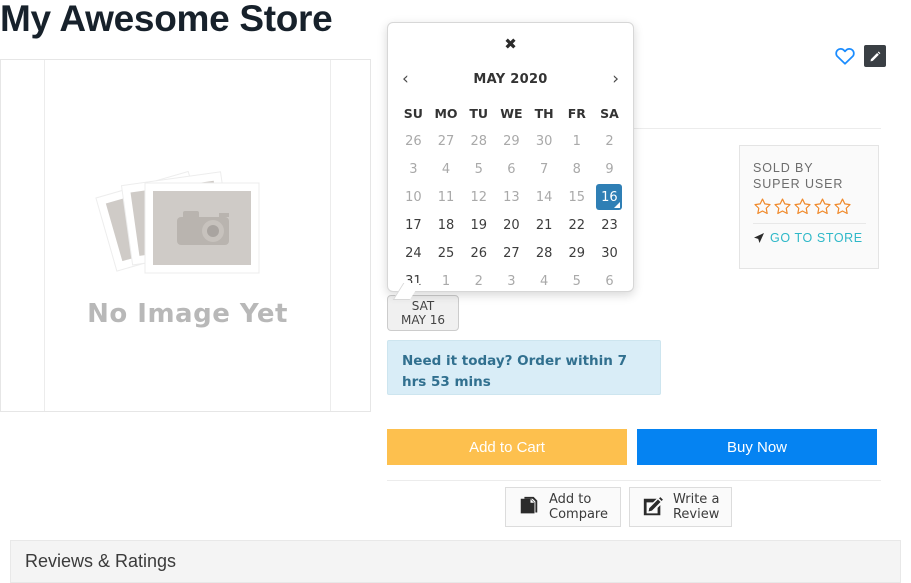 Image resolution: width=911 pixels, height=583 pixels. Describe the element at coordinates (609, 169) in the screenshot. I see `calendar-day: 9` at that location.